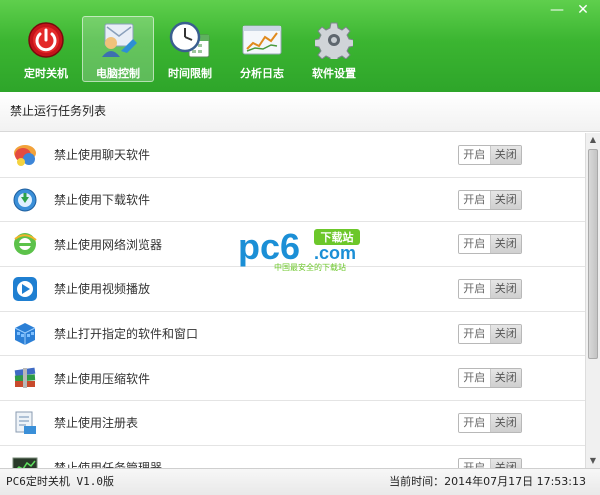 The height and width of the screenshot is (495, 600). What do you see at coordinates (108, 463) in the screenshot?
I see `row-label: 禁止使用任务管理器` at bounding box center [108, 463].